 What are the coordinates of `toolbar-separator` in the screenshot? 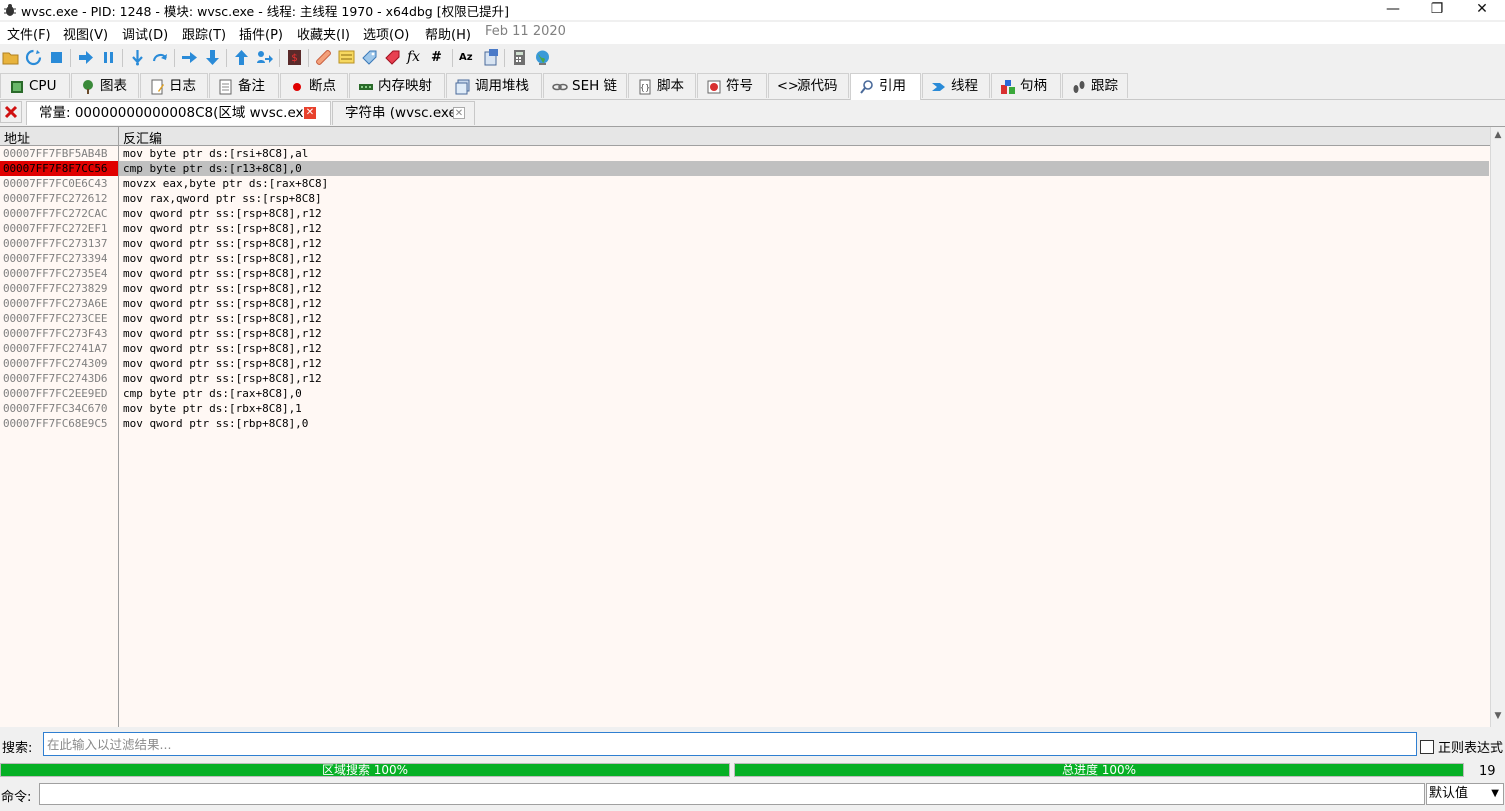 It's located at (452, 58).